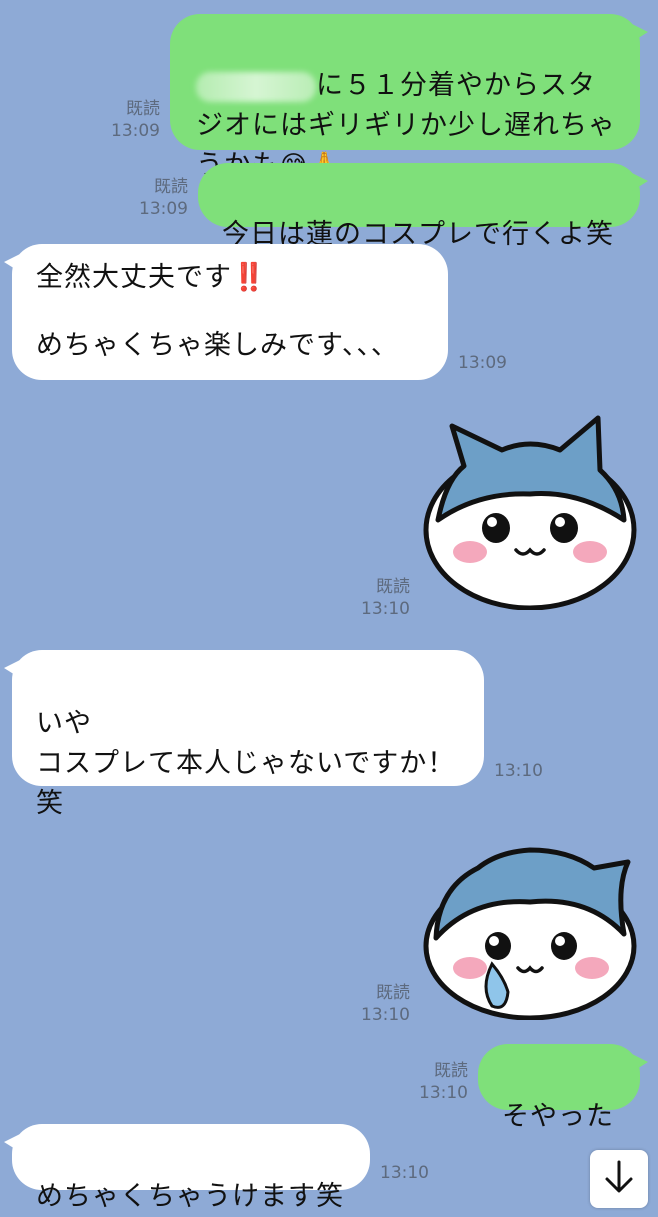 Image resolution: width=658 pixels, height=1217 pixels. What do you see at coordinates (530, 924) in the screenshot?
I see `crying-cat-cap-sticker` at bounding box center [530, 924].